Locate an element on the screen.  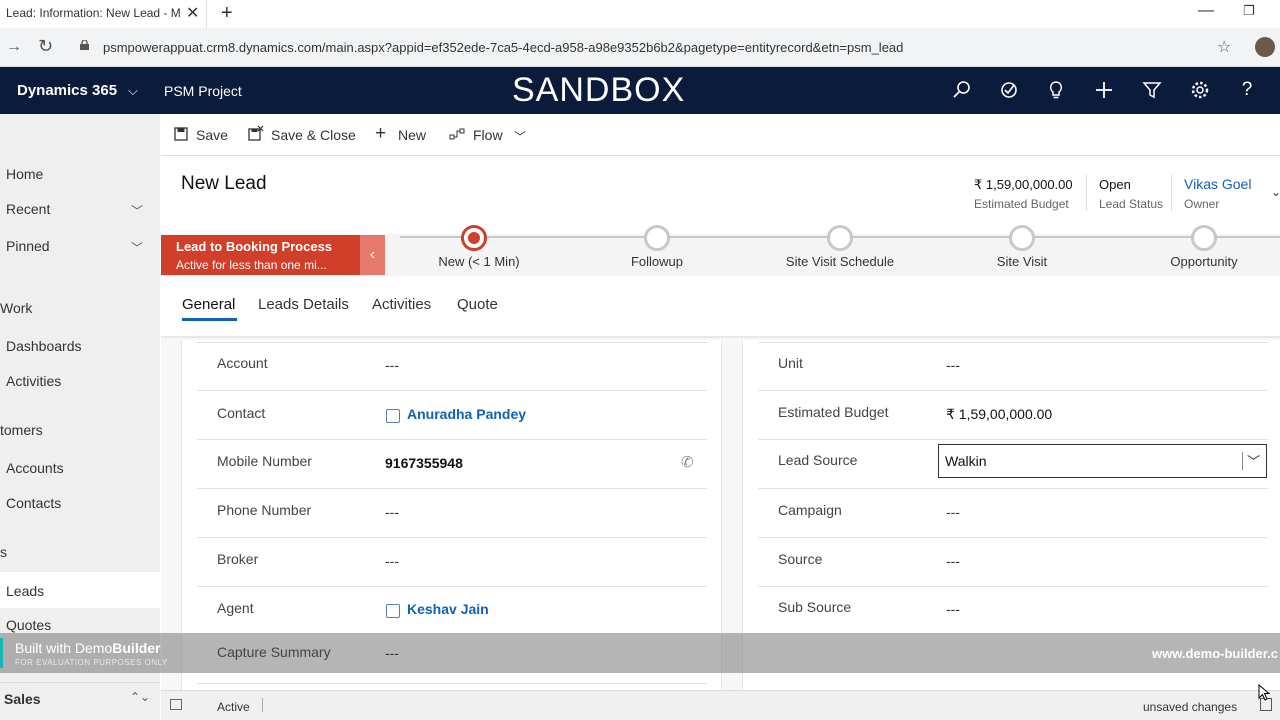
mouse-cursor-icon is located at coordinates (1264, 692).